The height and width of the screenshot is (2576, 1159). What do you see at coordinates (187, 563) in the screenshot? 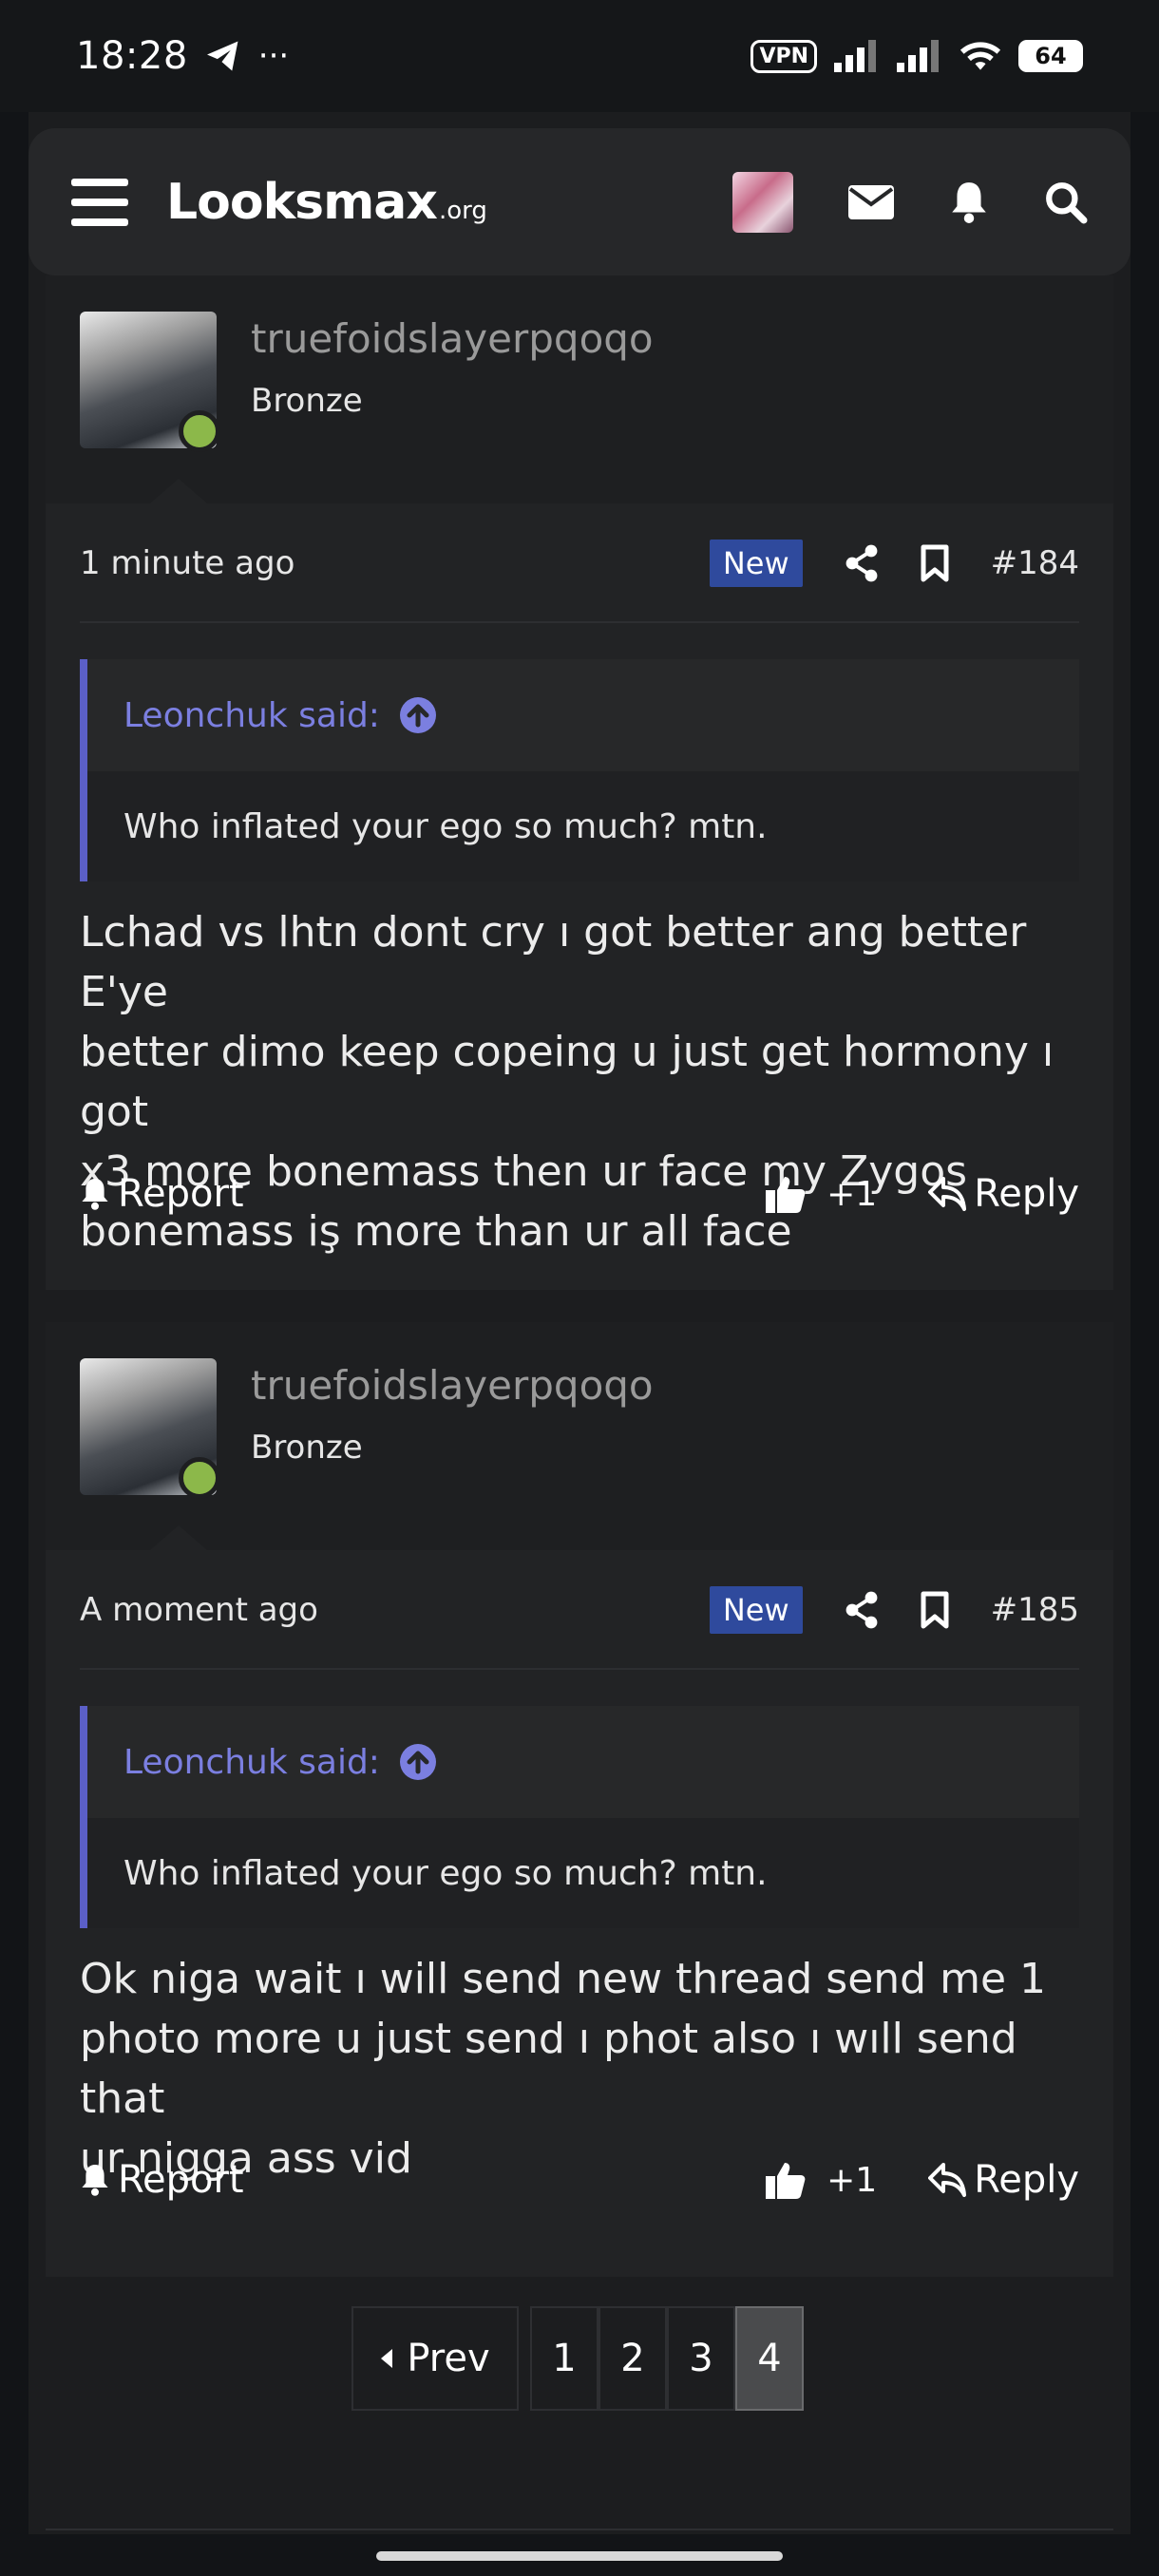
I see `post-time: 1 minute ago` at bounding box center [187, 563].